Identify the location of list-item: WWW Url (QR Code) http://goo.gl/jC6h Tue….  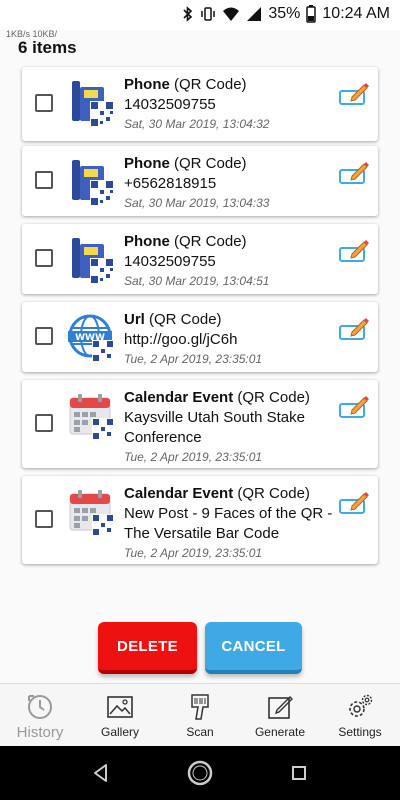
(200, 337).